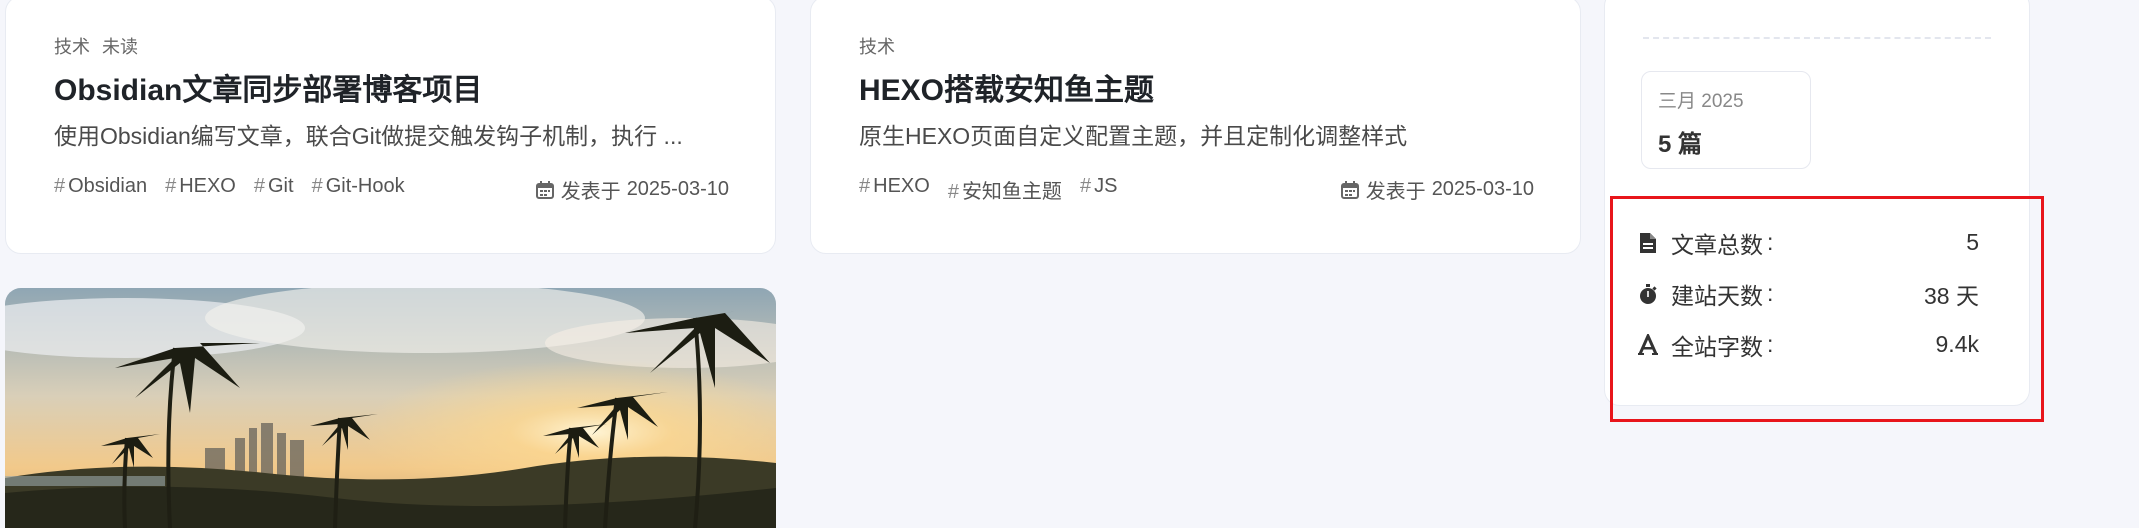 The width and height of the screenshot is (2139, 528). I want to click on tag-link: # JS, so click(1098, 189).